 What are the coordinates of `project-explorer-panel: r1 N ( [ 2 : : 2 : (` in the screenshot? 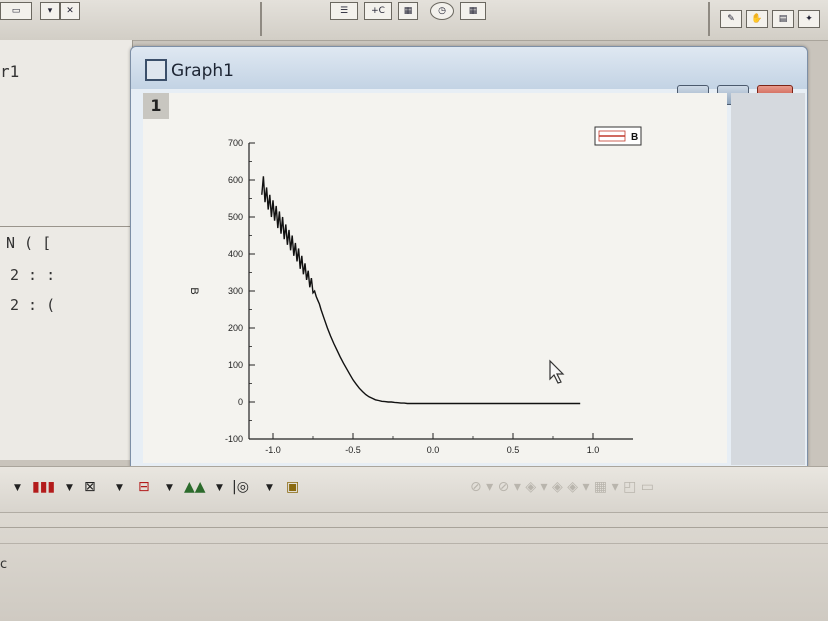 It's located at (66, 250).